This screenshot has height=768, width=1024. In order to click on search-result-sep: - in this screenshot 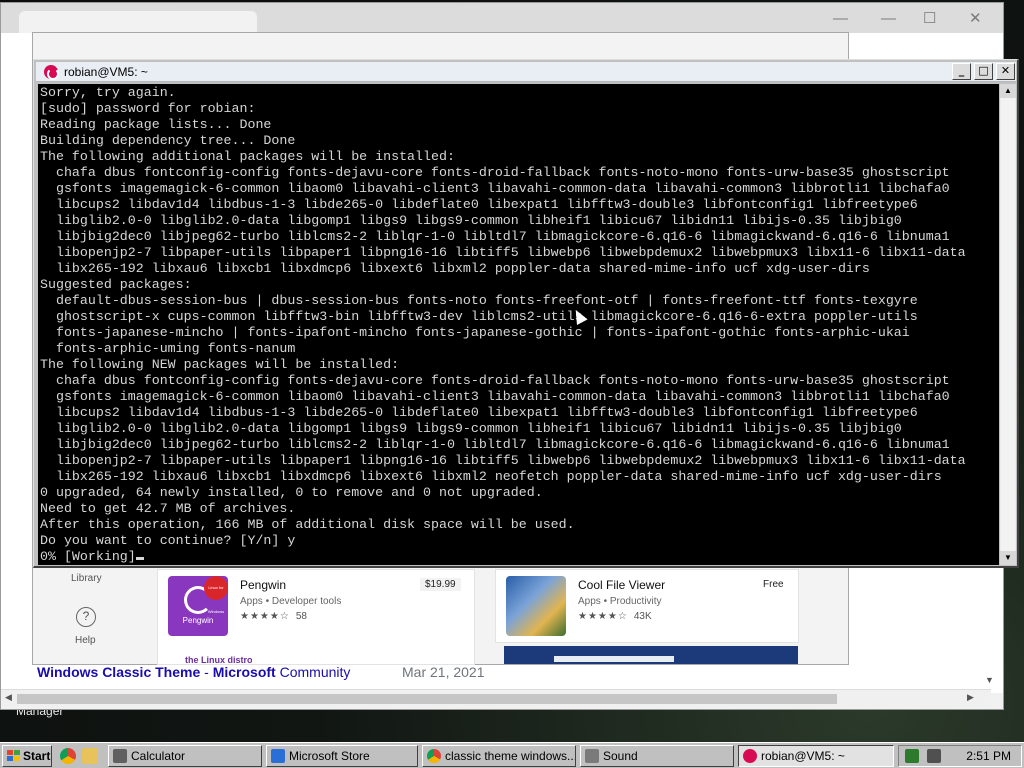, I will do `click(206, 672)`.